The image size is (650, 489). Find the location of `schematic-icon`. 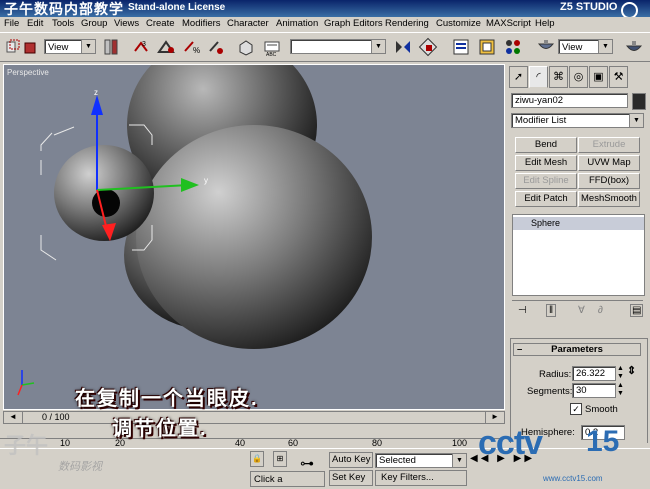

schematic-icon is located at coordinates (513, 47).